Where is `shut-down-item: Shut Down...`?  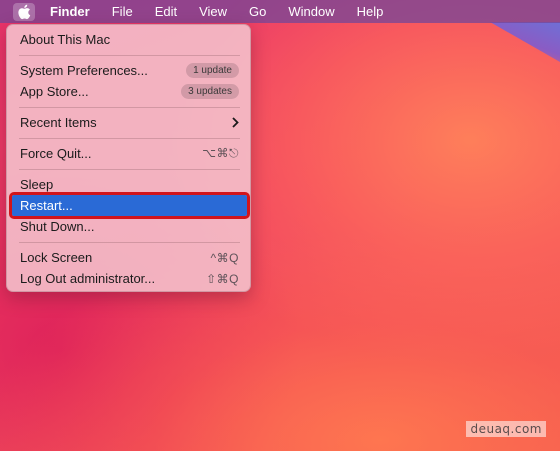
shut-down-item: Shut Down... is located at coordinates (129, 226).